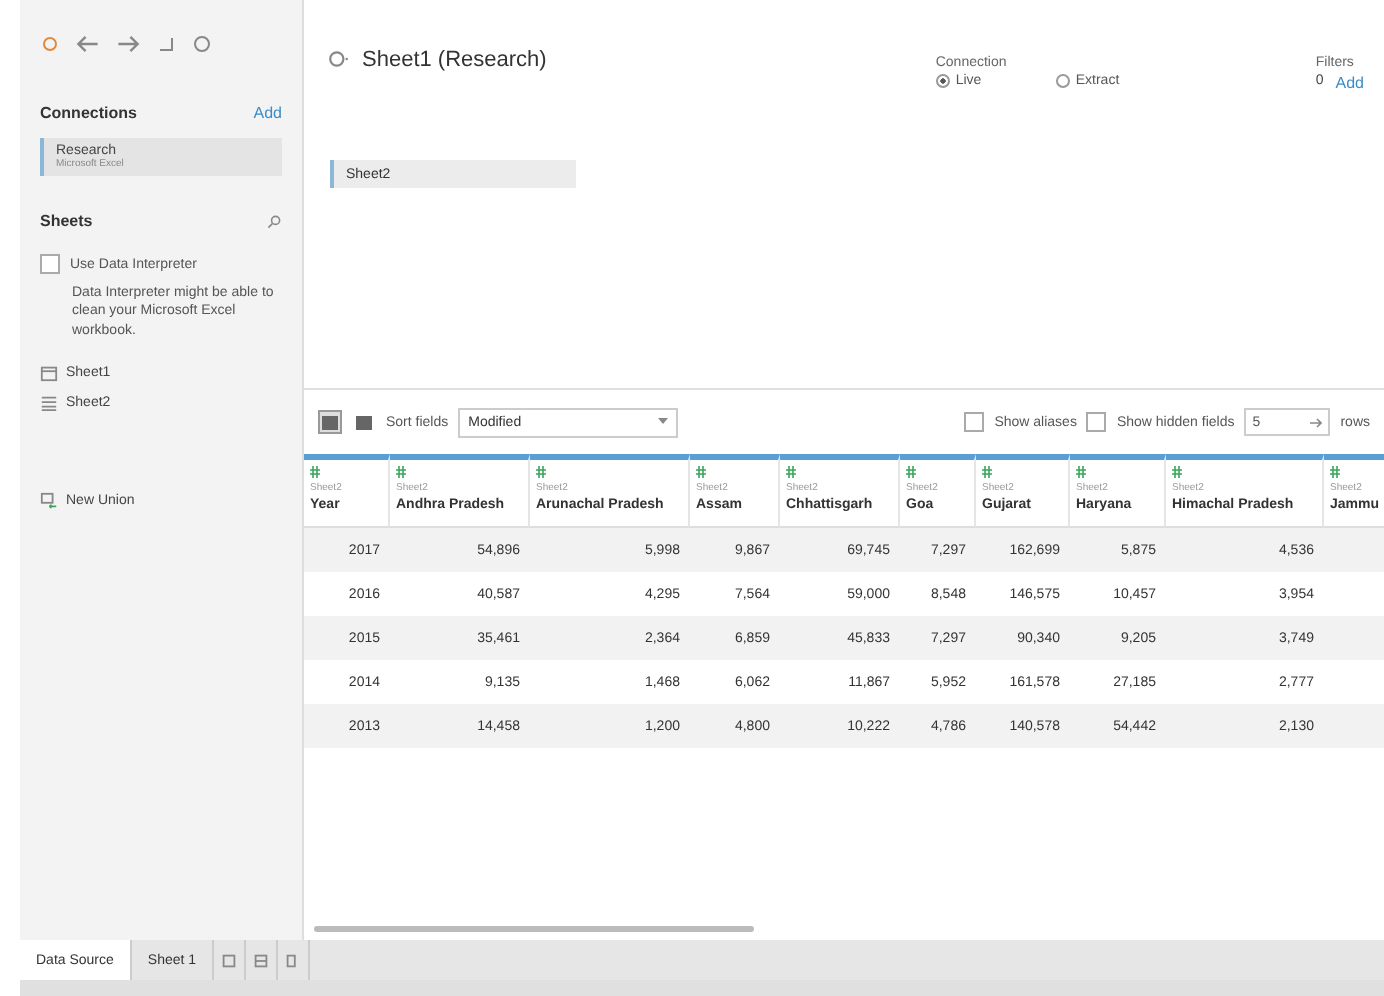 The width and height of the screenshot is (1384, 996). I want to click on new-sheet-icon, so click(229, 960).